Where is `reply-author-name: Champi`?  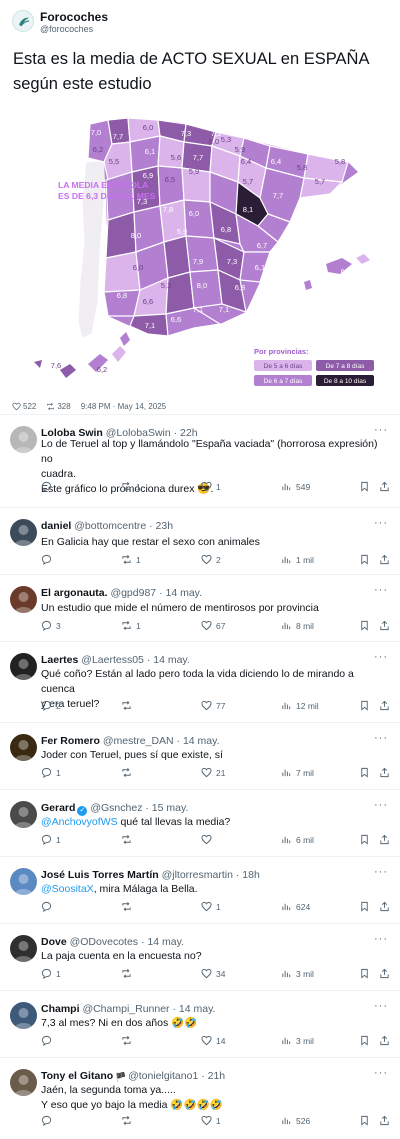
reply-author-name: Champi is located at coordinates (60, 1009).